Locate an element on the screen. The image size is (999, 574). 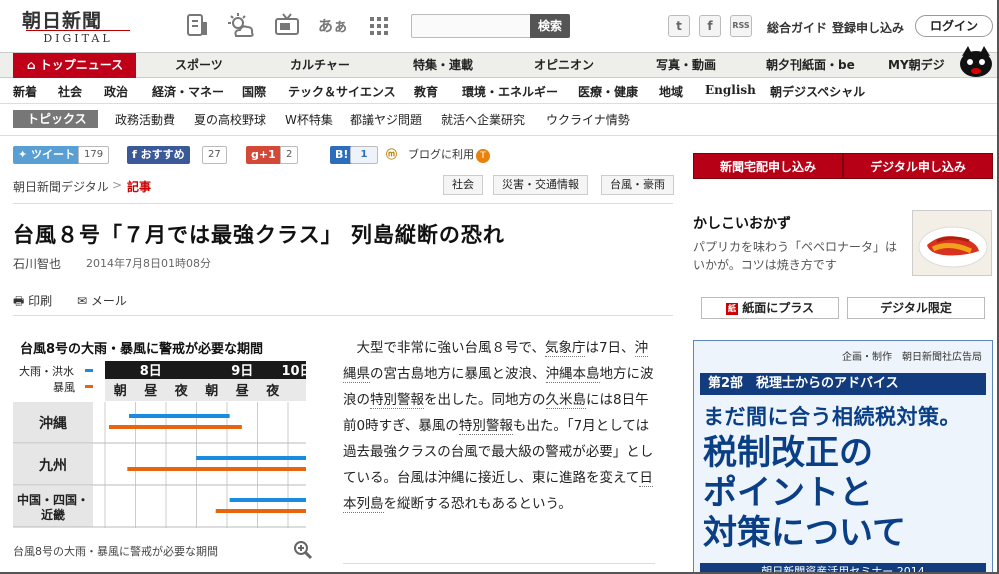
topic-link: 政務活動費 is located at coordinates (145, 119).